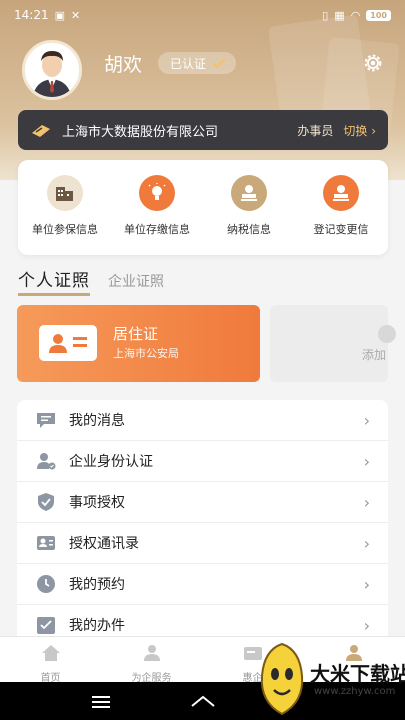  Describe the element at coordinates (54, 281) in the screenshot. I see `tab-personal-certificates: 个人证照` at that location.